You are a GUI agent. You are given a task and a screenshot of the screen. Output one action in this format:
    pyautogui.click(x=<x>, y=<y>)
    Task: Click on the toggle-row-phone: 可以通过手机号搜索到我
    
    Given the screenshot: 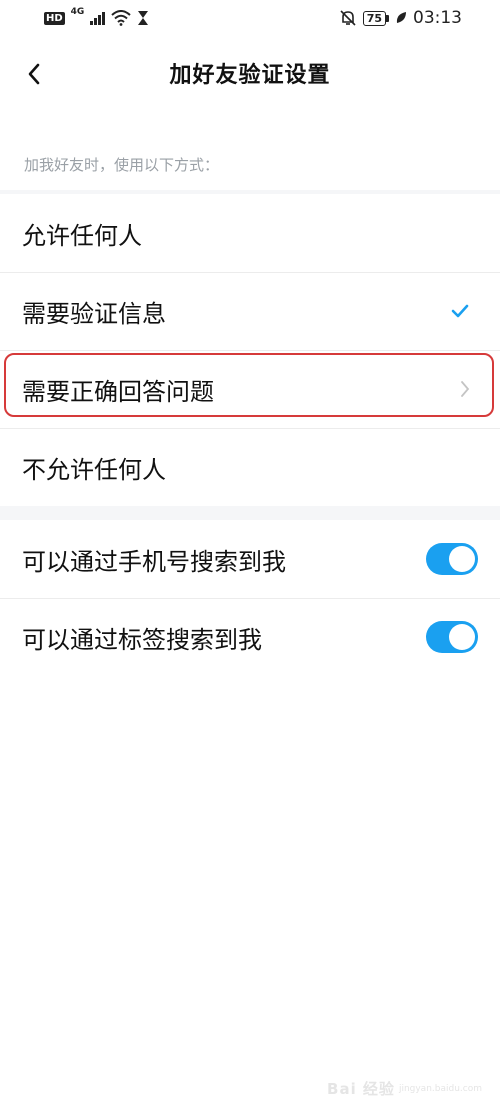 What is the action you would take?
    pyautogui.click(x=250, y=559)
    